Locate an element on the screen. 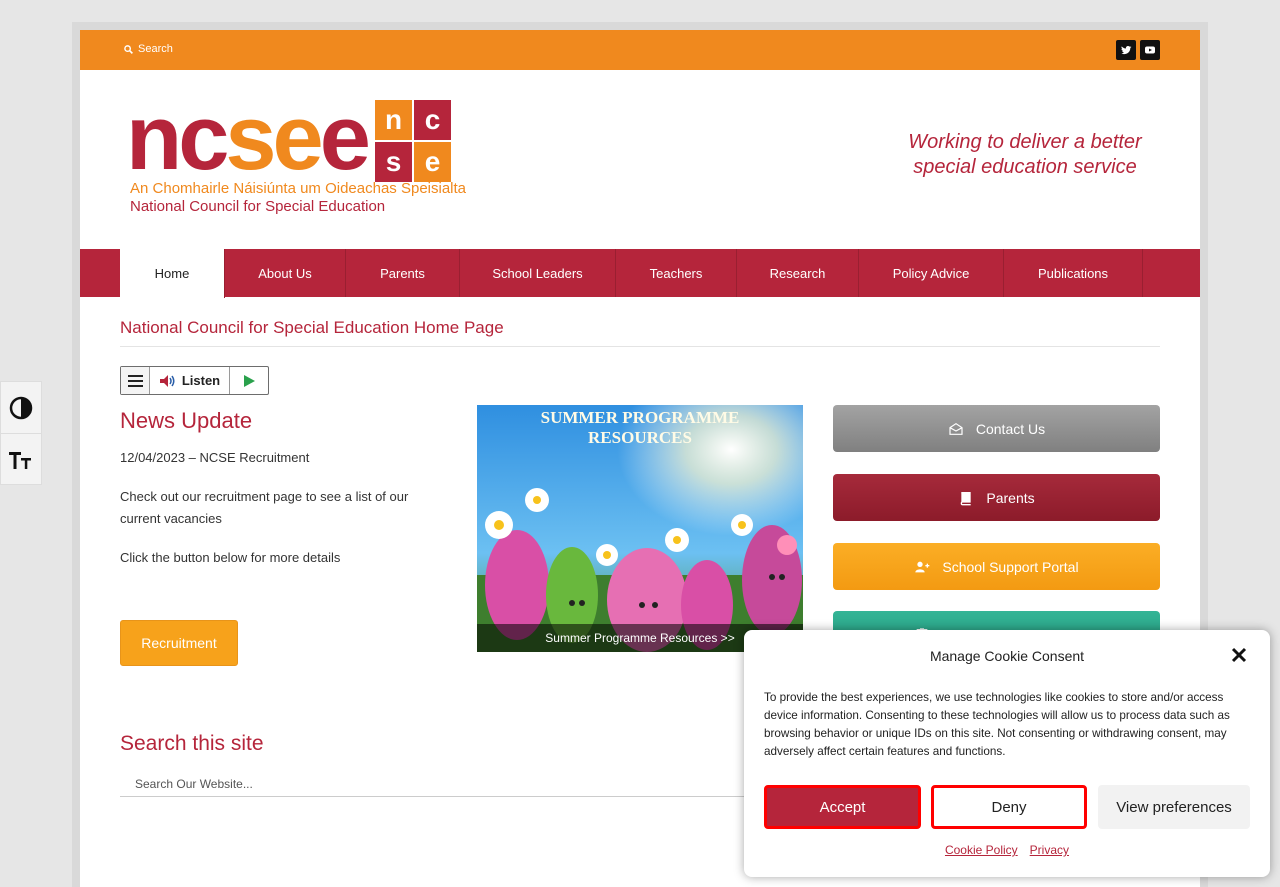 This screenshot has height=887, width=1280. cookie-policy-link: Cookie Policy is located at coordinates (981, 850).